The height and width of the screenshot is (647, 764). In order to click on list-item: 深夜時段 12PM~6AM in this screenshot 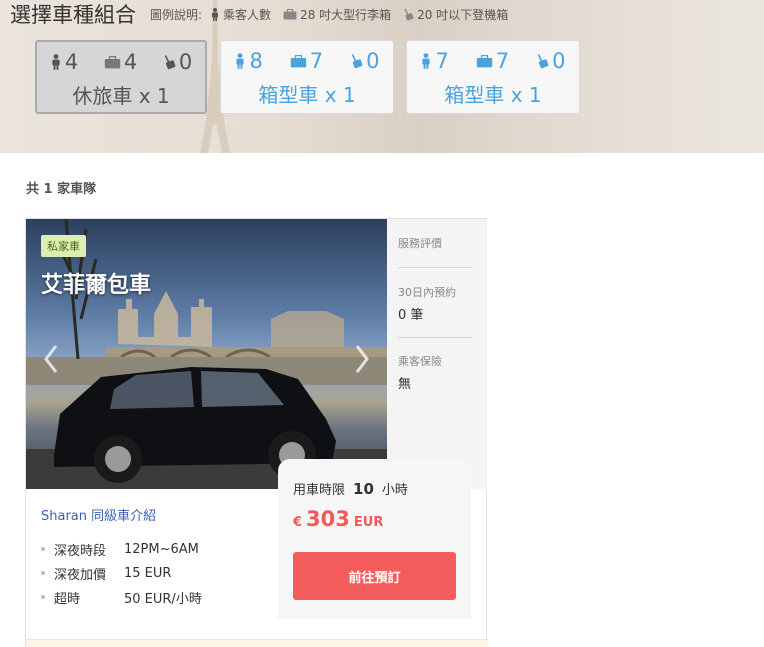, I will do `click(121, 549)`.